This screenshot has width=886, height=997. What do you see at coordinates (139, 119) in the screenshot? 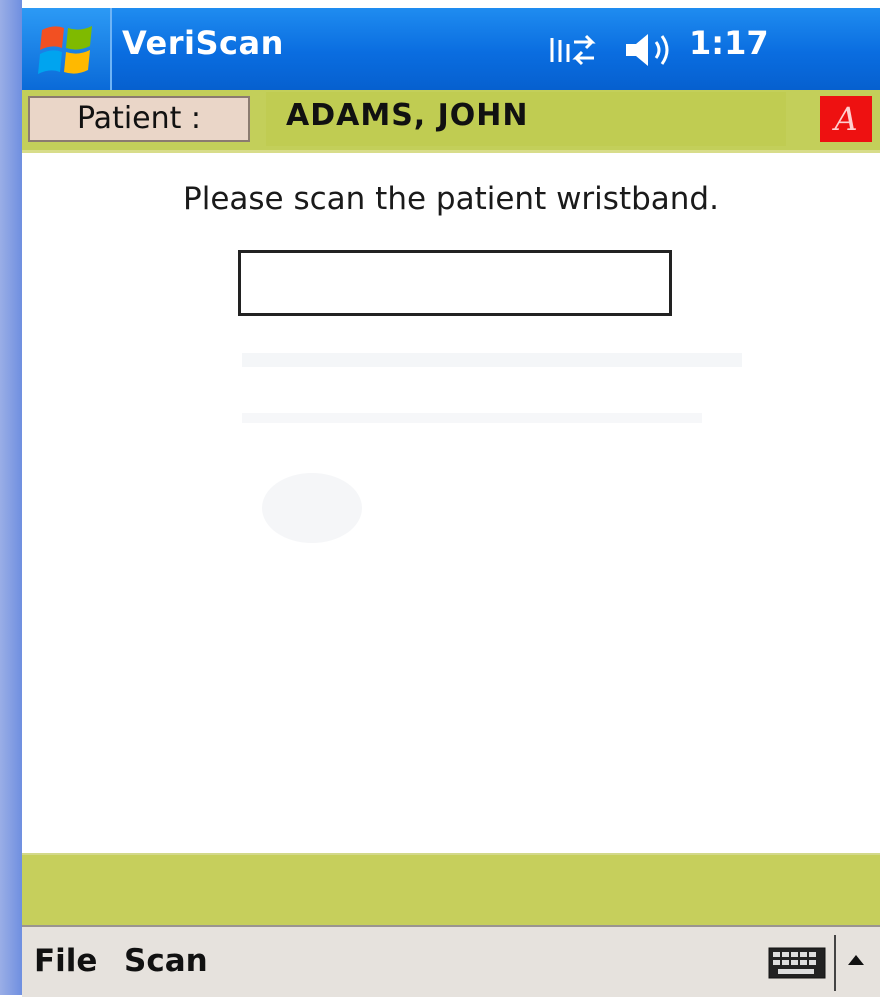
I see `patient-button: Patient :` at bounding box center [139, 119].